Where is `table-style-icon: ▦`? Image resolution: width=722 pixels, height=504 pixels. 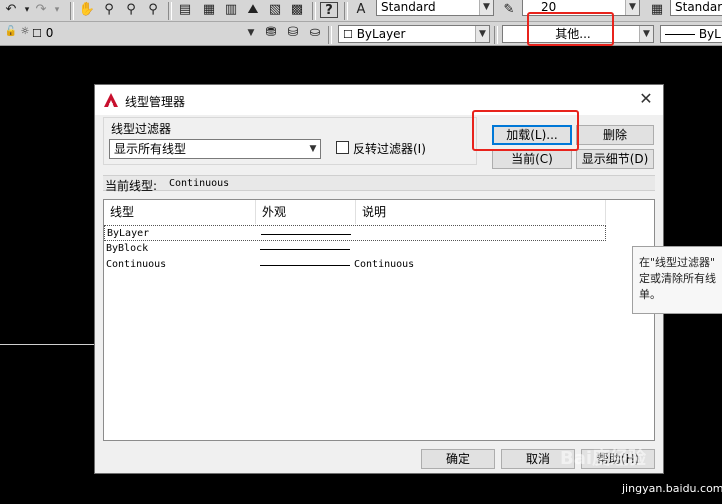 table-style-icon: ▦ is located at coordinates (657, 9).